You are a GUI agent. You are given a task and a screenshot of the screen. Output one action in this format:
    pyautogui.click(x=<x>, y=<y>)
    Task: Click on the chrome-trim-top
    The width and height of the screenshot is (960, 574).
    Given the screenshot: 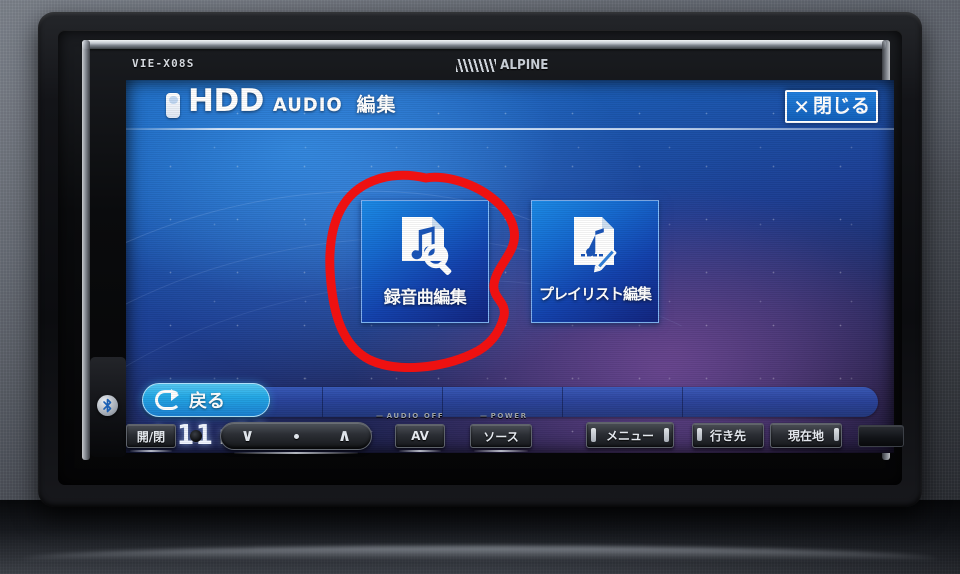 What is the action you would take?
    pyautogui.click(x=484, y=44)
    